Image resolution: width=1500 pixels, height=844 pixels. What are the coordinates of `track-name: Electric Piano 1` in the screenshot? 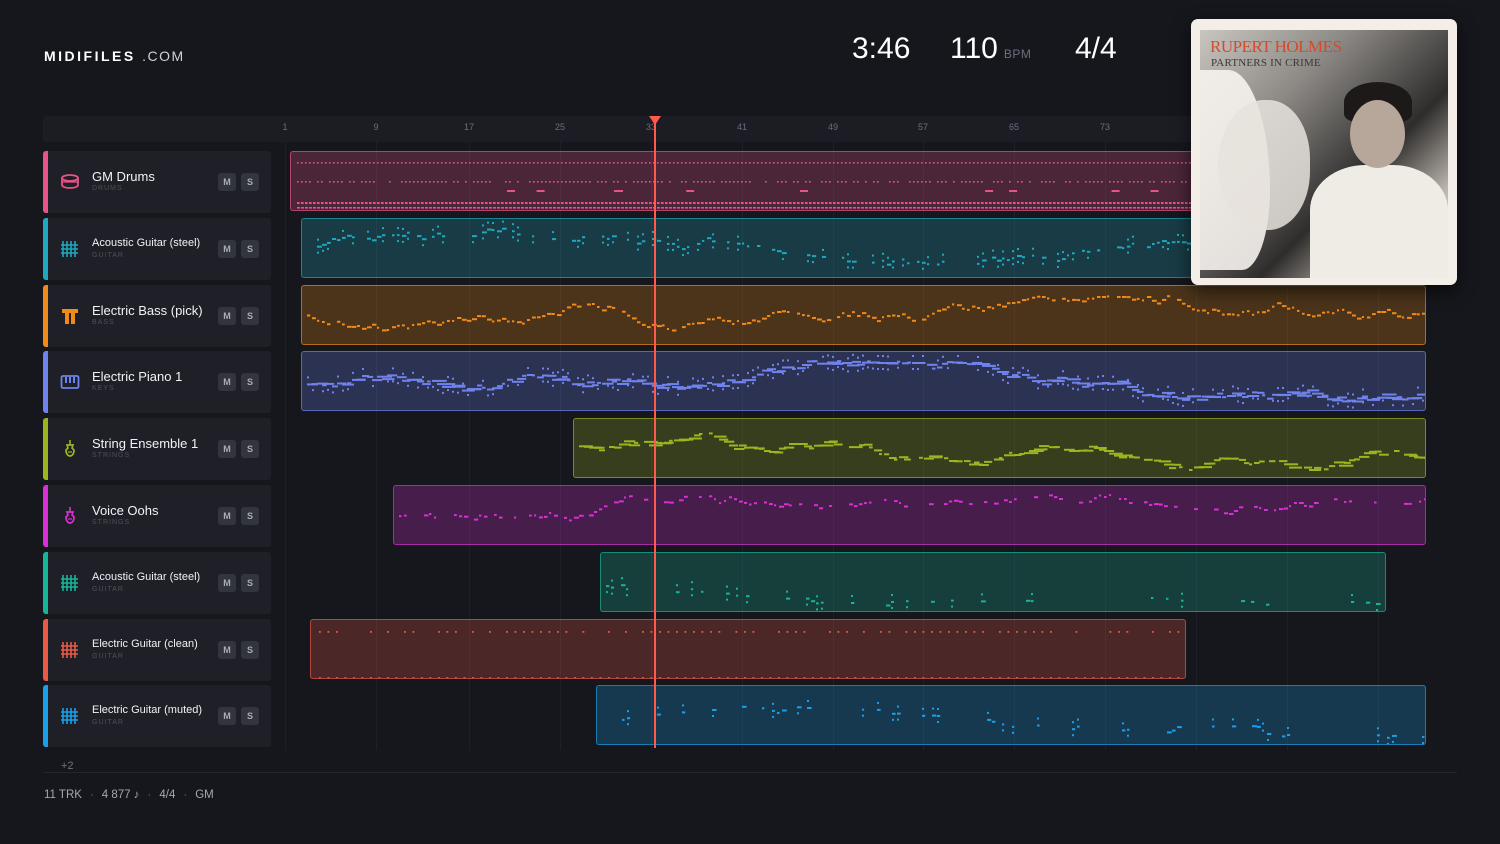 It's located at (137, 376).